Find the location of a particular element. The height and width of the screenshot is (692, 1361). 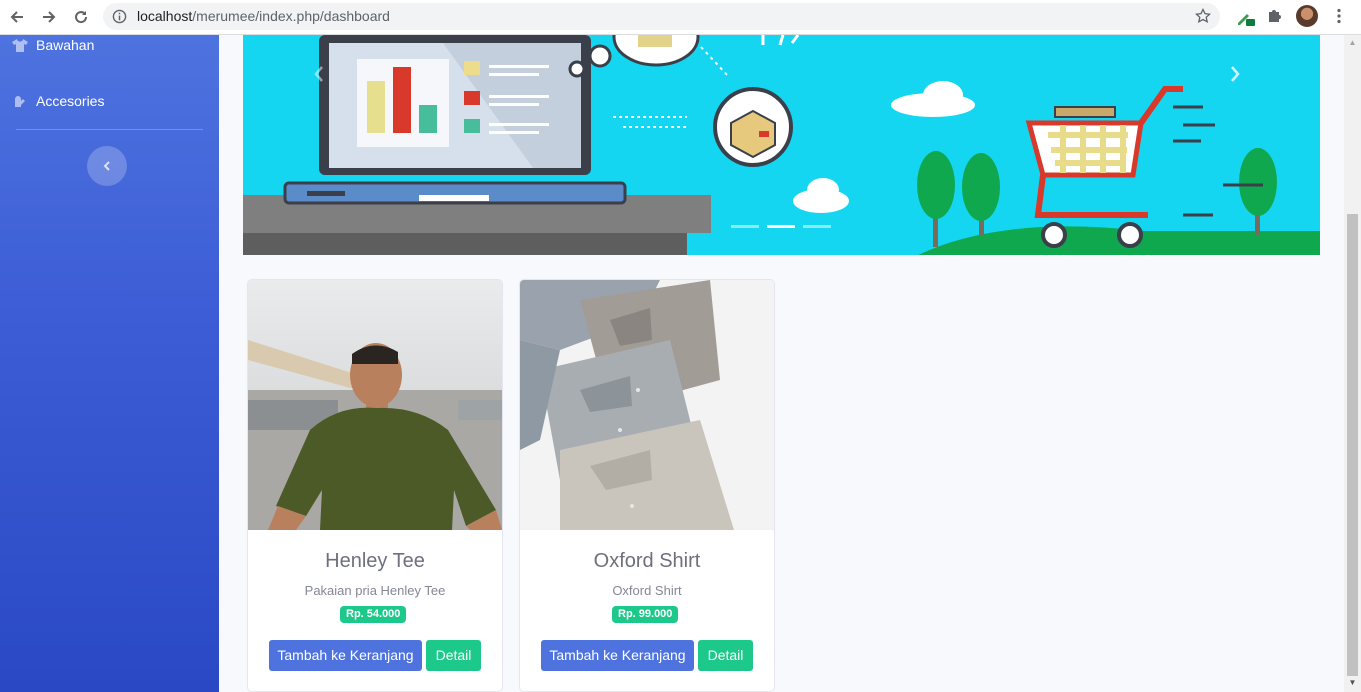

mitten-icon is located at coordinates (20, 101).